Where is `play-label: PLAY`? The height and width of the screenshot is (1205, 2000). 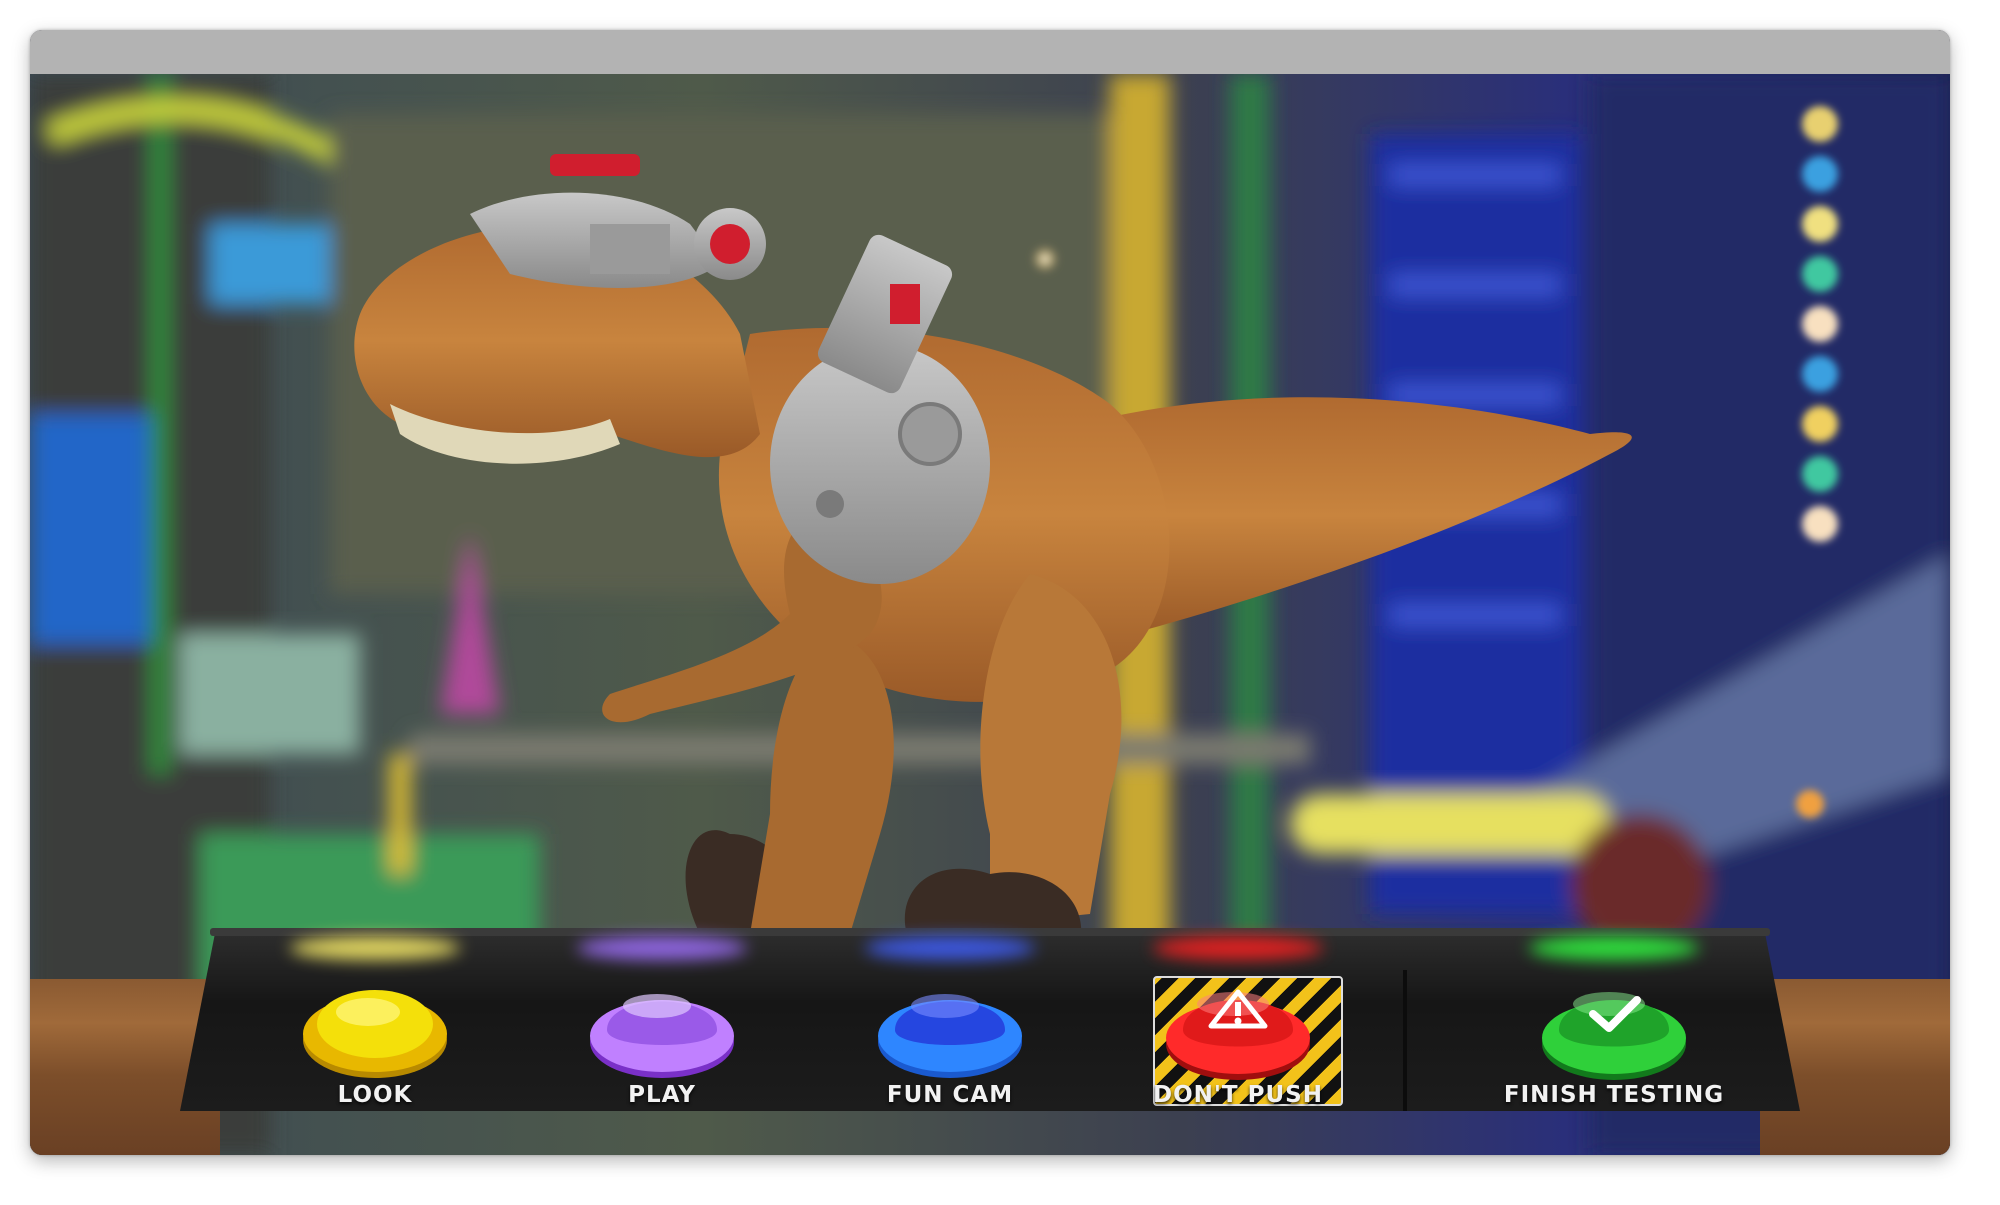
play-label: PLAY is located at coordinates (662, 1095).